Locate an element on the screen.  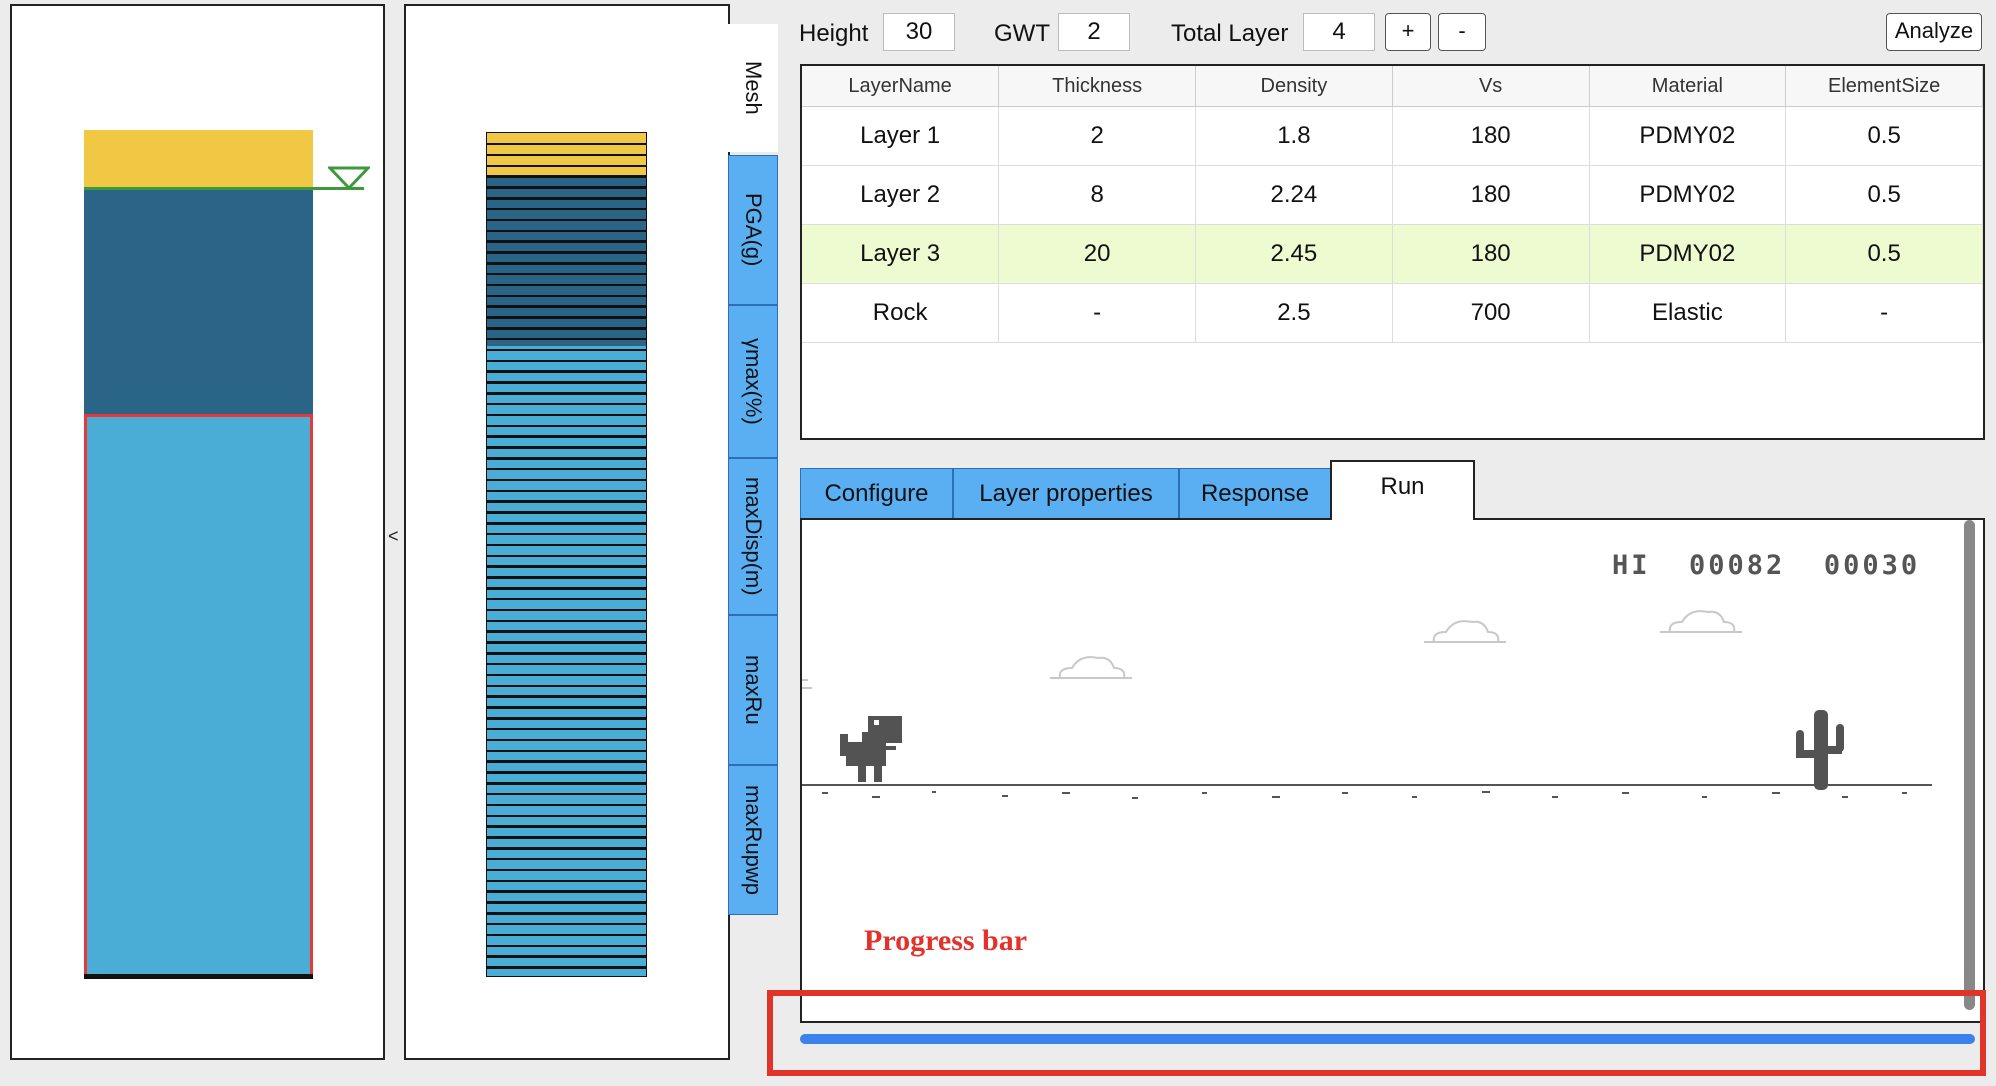
water-table-line is located at coordinates (224, 188).